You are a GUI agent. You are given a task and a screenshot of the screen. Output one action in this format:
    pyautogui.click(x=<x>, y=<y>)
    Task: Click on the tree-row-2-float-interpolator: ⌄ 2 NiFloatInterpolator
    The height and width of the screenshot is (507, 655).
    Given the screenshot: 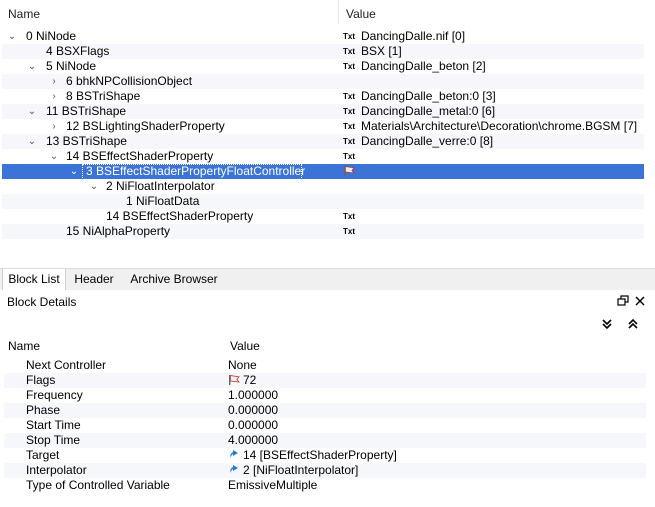 What is the action you would take?
    pyautogui.click(x=323, y=186)
    